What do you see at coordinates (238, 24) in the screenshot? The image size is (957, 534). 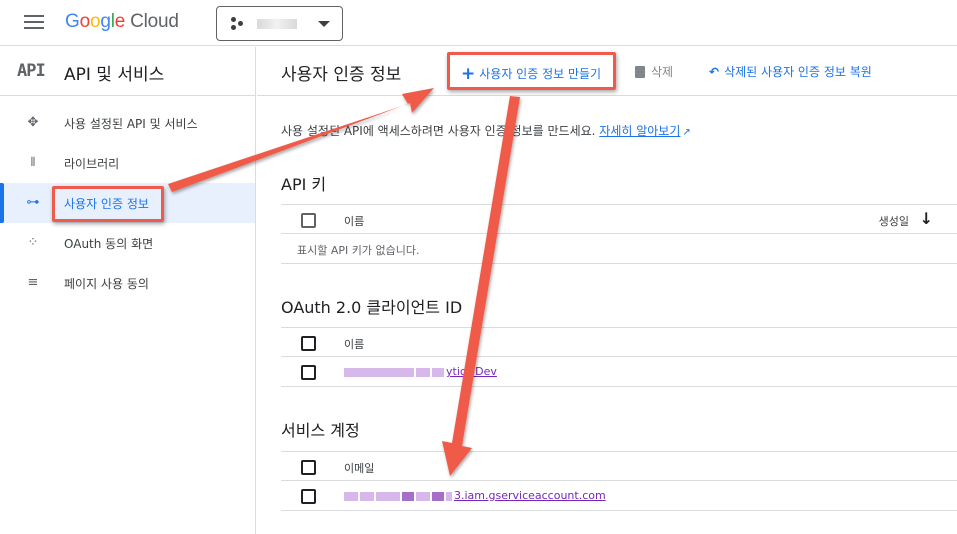 I see `project-icon` at bounding box center [238, 24].